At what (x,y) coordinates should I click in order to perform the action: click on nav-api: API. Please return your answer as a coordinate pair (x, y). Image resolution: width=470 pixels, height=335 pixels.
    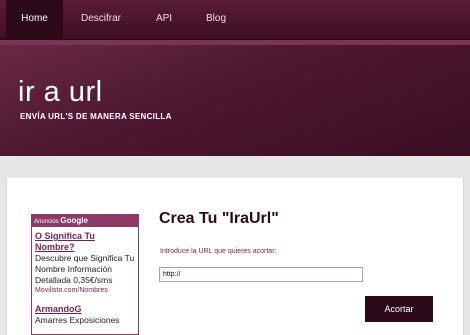
    Looking at the image, I should click on (164, 20).